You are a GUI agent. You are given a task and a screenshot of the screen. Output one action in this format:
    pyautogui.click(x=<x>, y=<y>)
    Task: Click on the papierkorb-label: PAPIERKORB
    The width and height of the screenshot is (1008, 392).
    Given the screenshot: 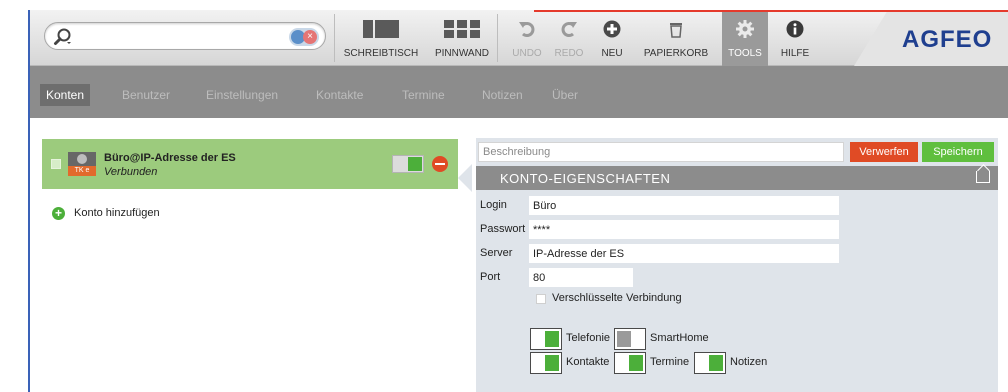 What is the action you would take?
    pyautogui.click(x=676, y=53)
    